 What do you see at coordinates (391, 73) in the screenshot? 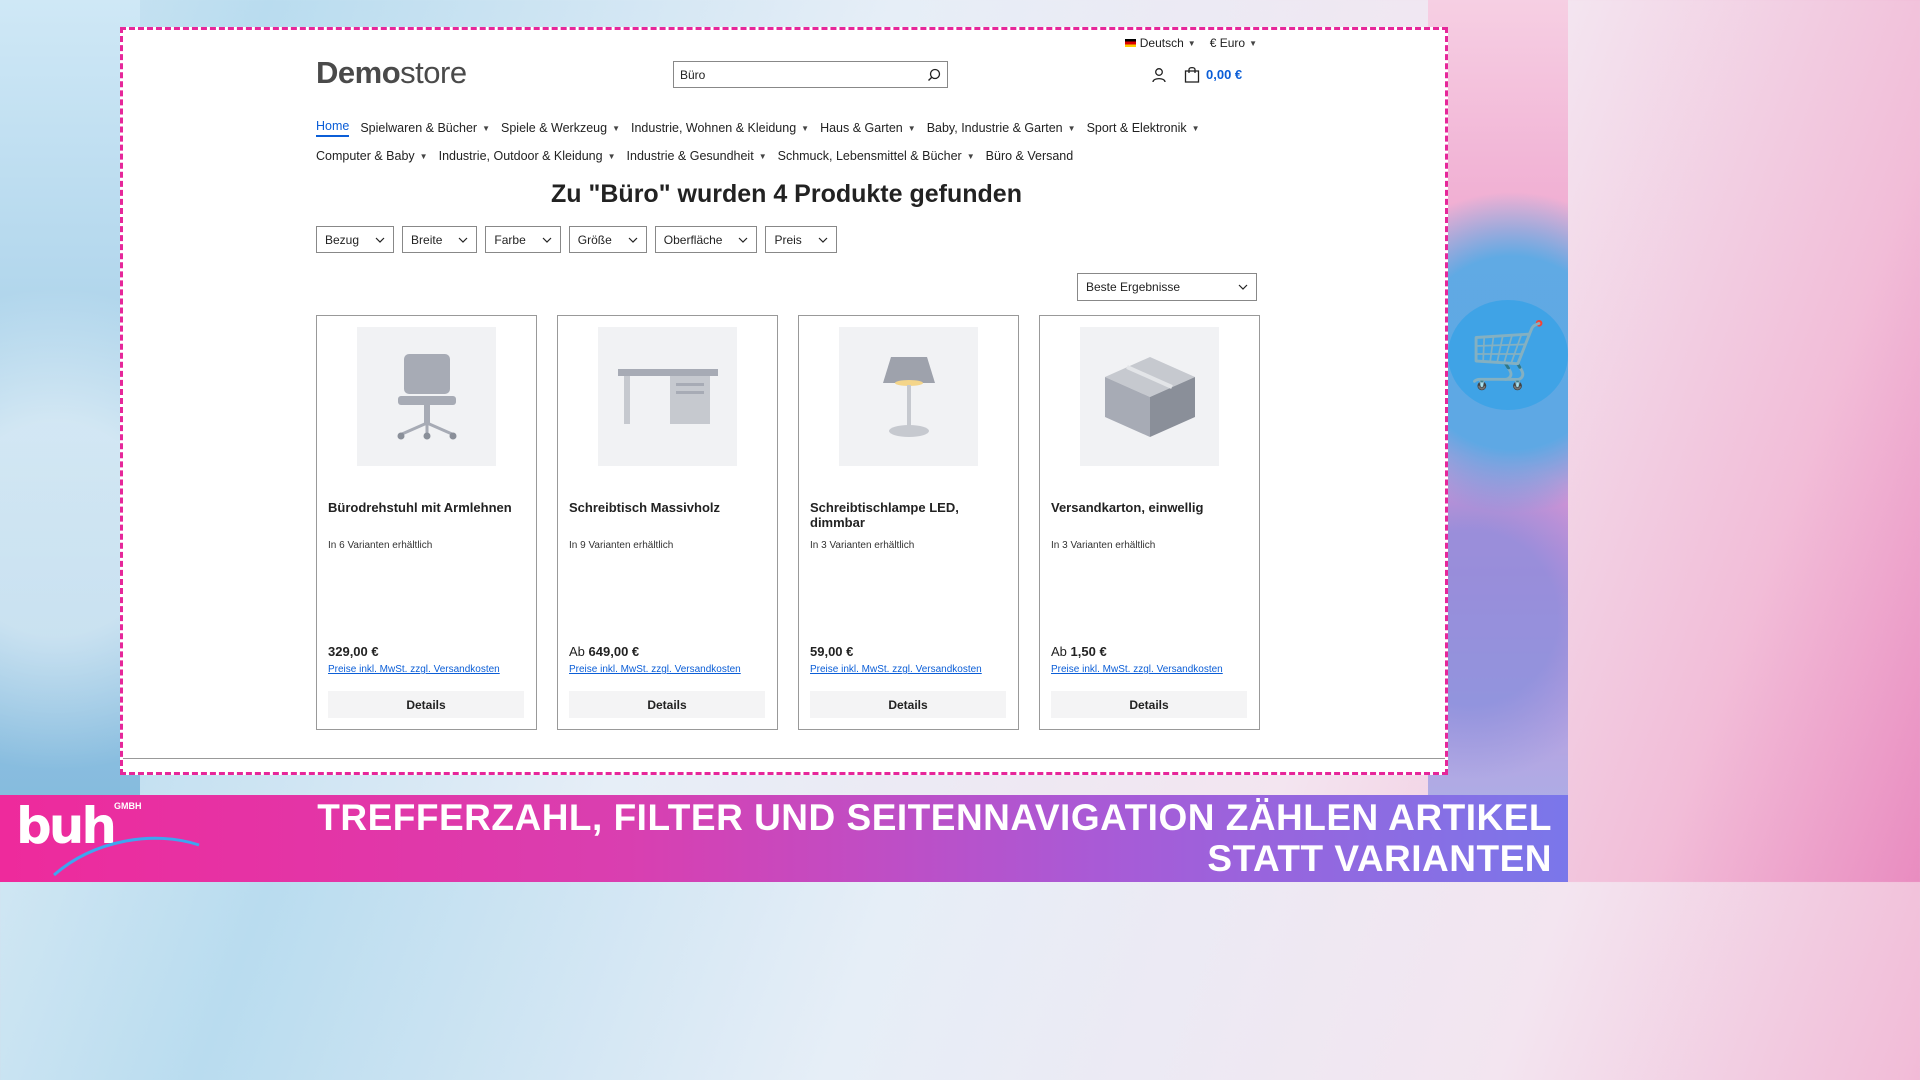
I see `store-logo: Demostore` at bounding box center [391, 73].